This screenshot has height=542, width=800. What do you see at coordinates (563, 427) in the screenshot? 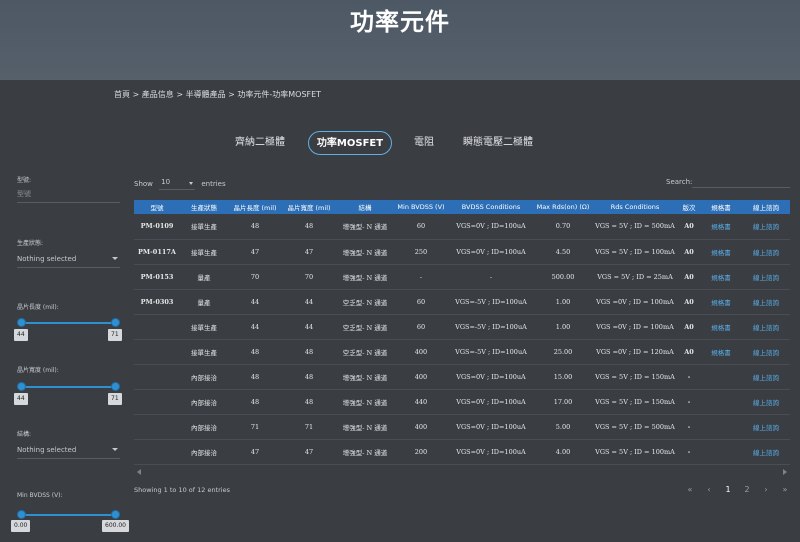
I see `cell-max-rds-on: 5.00` at bounding box center [563, 427].